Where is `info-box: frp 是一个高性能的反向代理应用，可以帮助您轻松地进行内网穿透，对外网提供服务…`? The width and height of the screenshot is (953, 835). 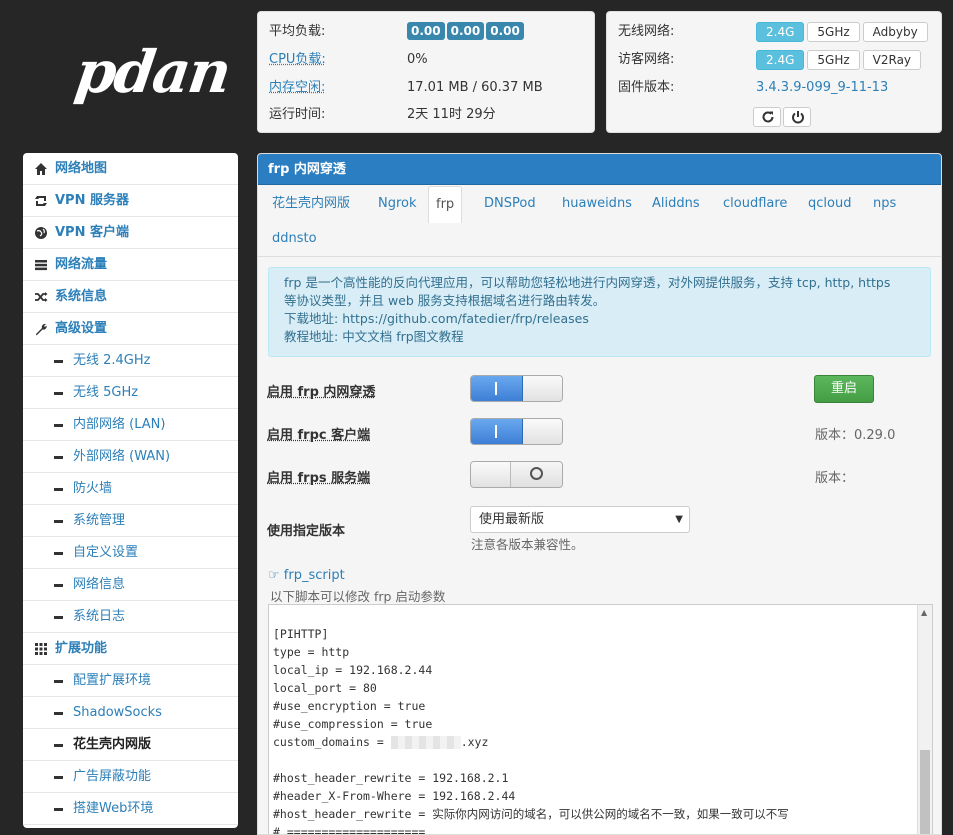 info-box: frp 是一个高性能的反向代理应用，可以帮助您轻松地进行内网穿透，对外网提供服务… is located at coordinates (599, 312).